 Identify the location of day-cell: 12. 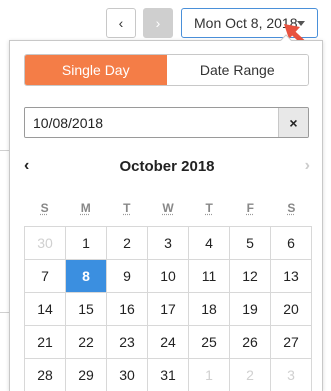
(250, 276).